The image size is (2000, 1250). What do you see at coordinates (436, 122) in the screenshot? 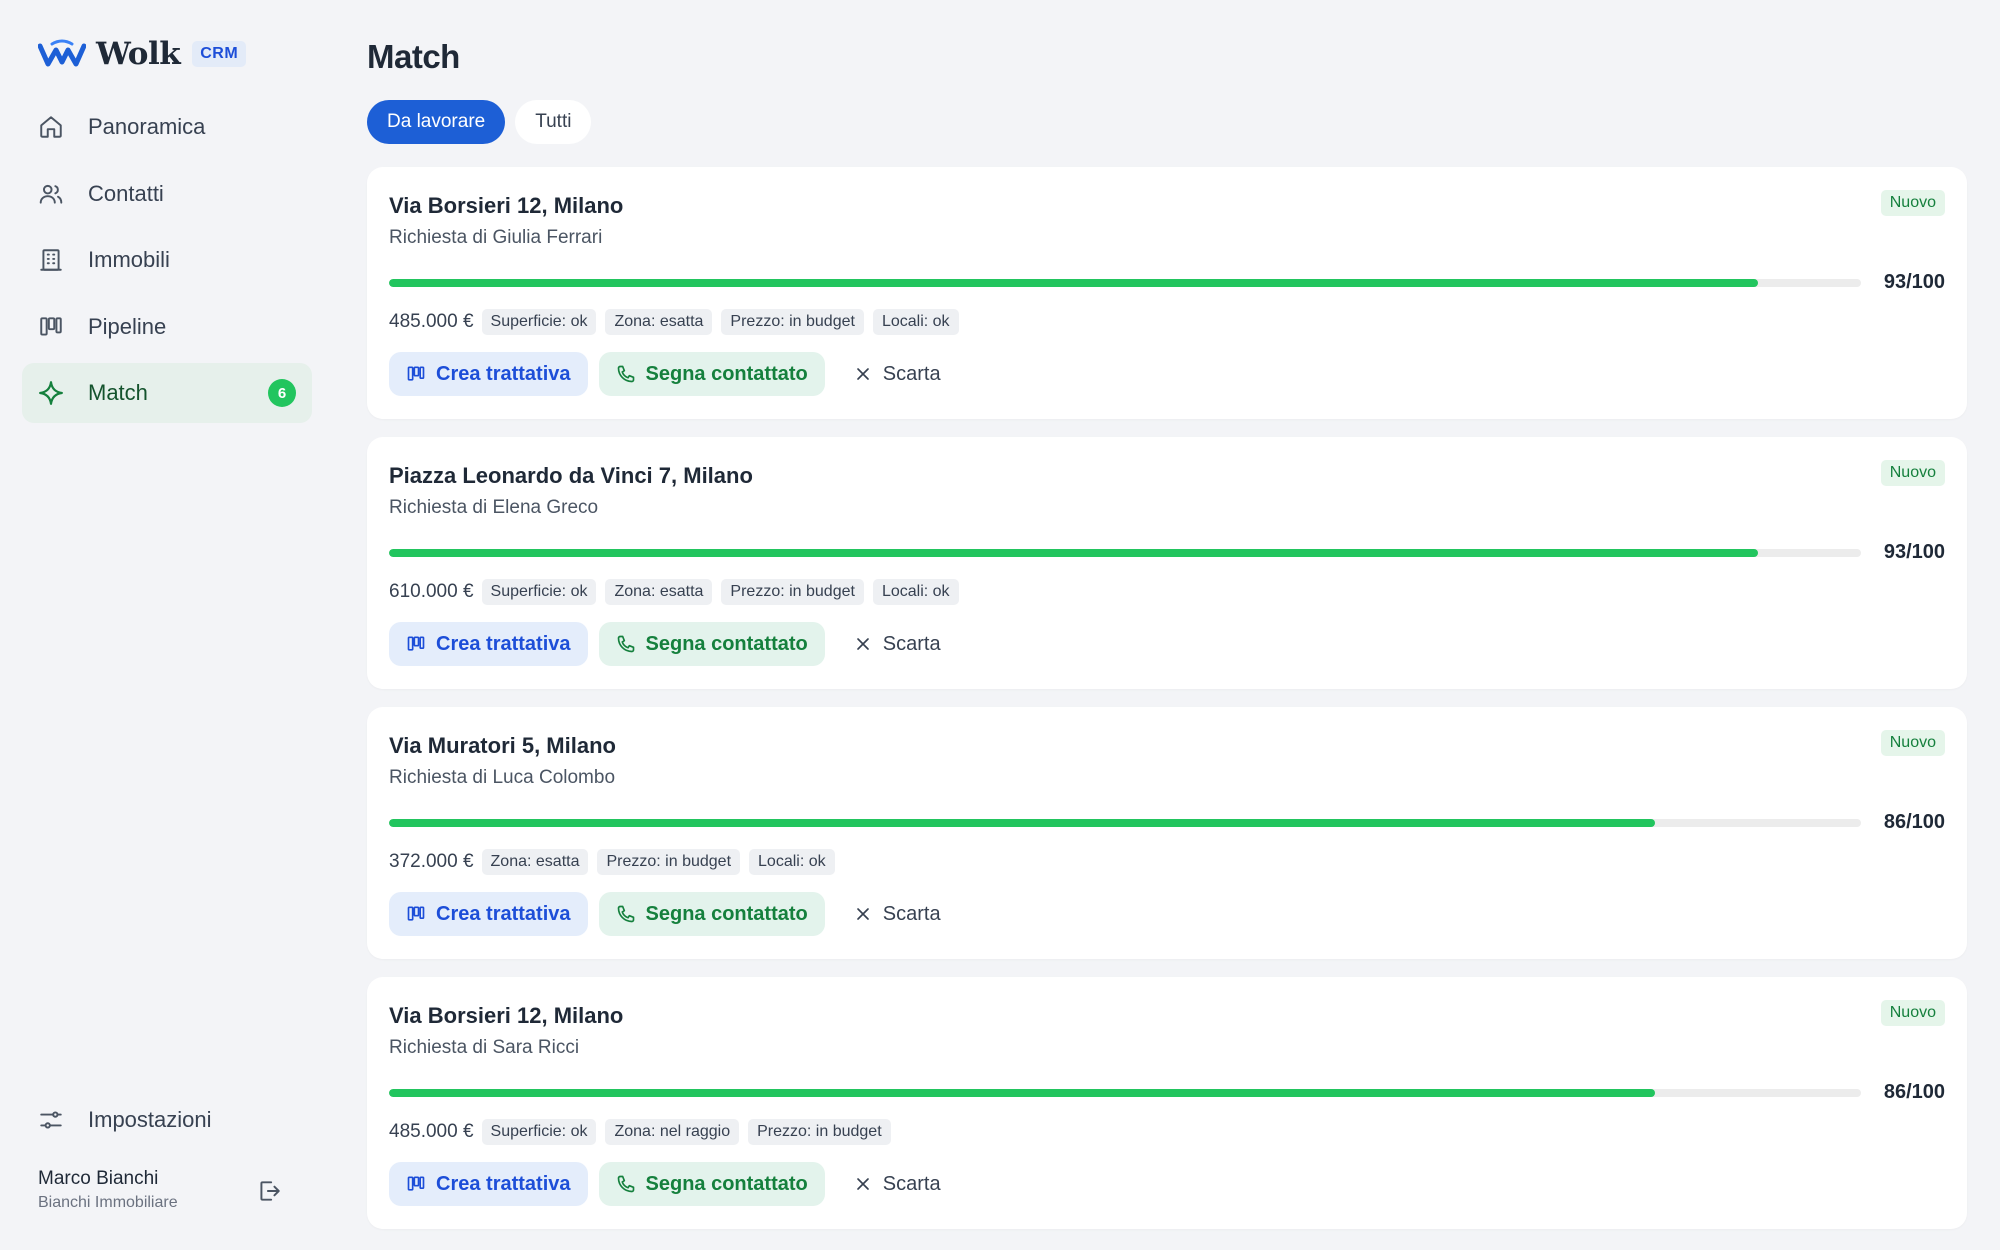
I see `tab-da-lavorare: Da lavorare` at bounding box center [436, 122].